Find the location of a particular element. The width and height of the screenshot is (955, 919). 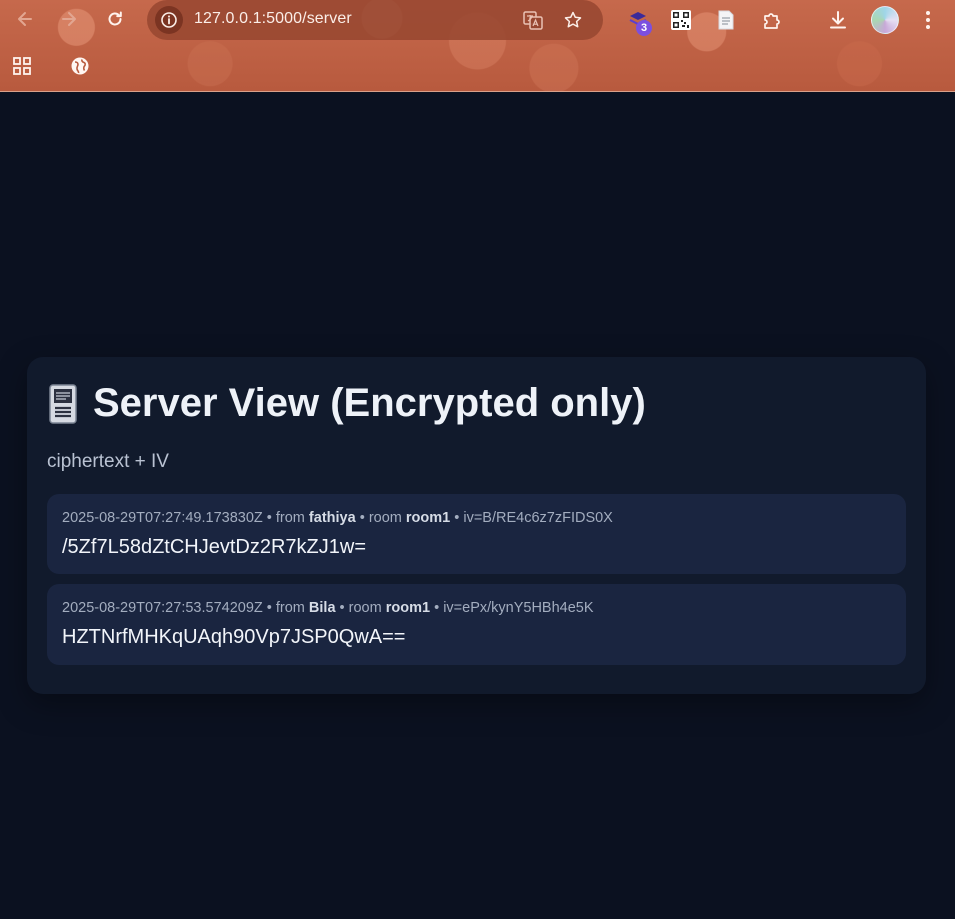

puzzle-icon is located at coordinates (772, 21).